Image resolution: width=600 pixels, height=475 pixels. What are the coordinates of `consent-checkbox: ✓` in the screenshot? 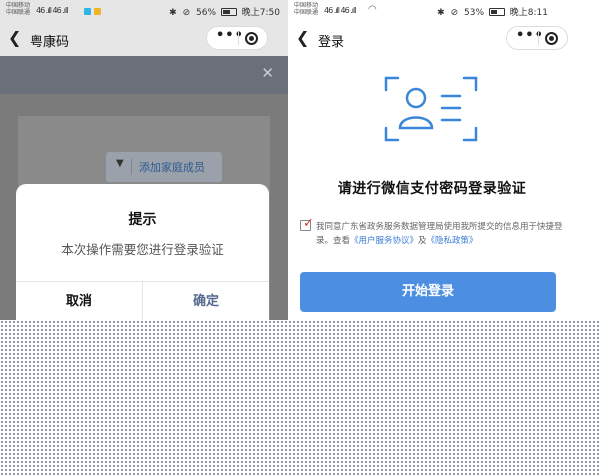 It's located at (307, 223).